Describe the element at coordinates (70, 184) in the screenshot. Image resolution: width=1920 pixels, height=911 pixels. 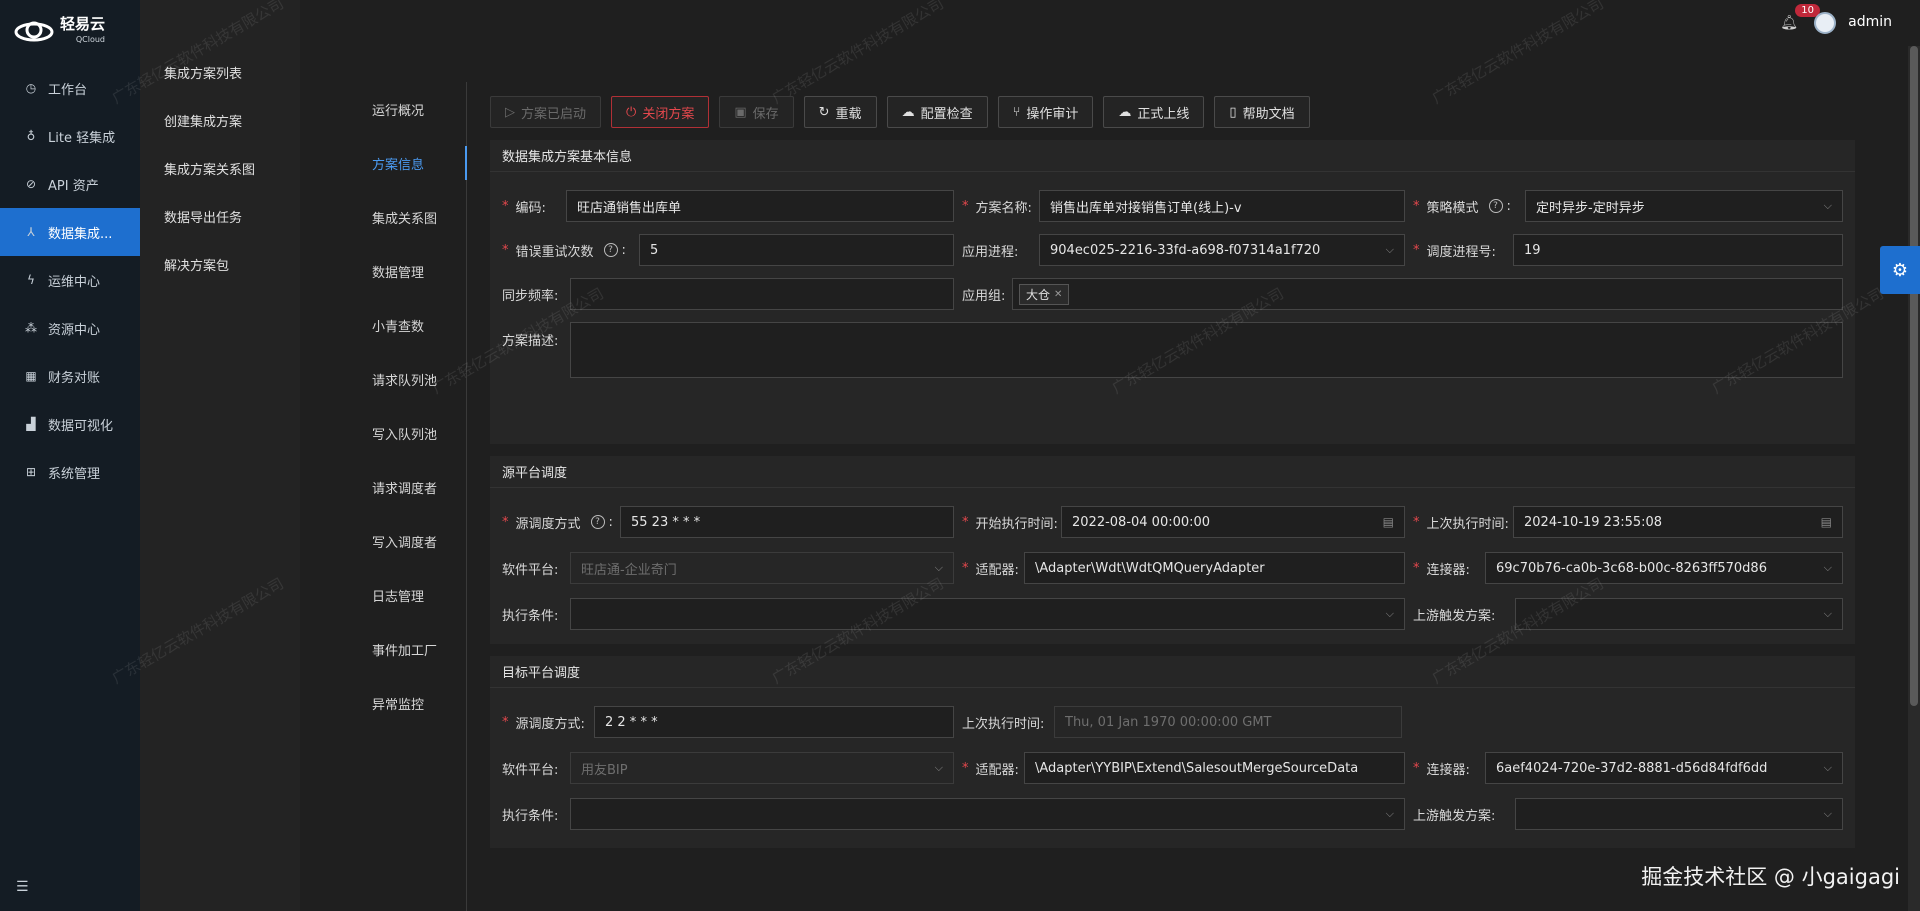
I see `nav-item-api: ⊘ API 资产` at that location.